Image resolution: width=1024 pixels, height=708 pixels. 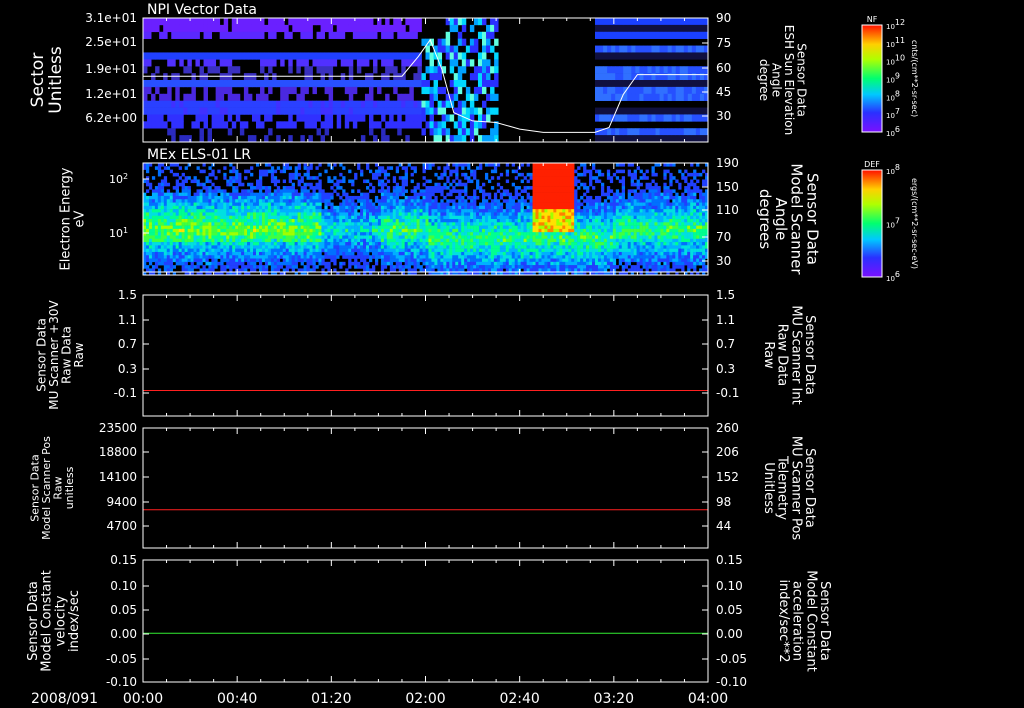 I want to click on npi-colorbar-units-text: cnts/(cm**2-sr-sec), so click(x=914, y=78).